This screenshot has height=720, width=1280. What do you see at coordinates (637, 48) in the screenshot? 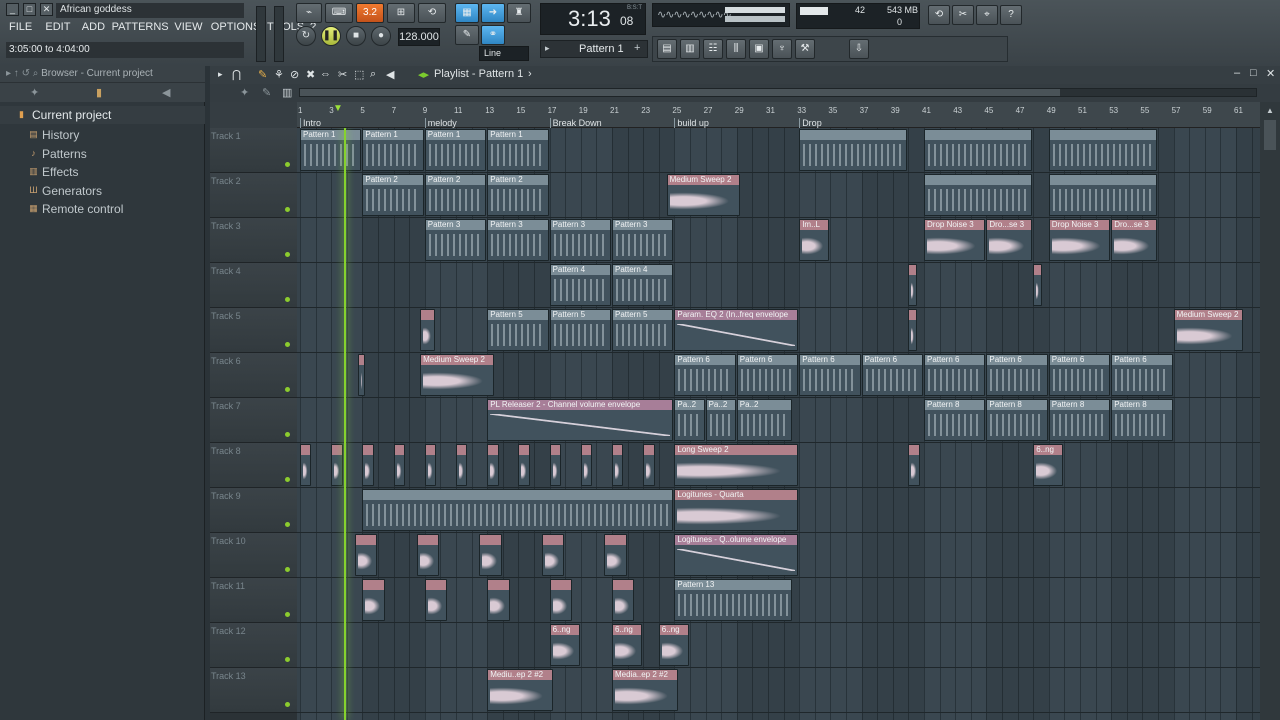
I see `add-pattern-icon: +` at bounding box center [637, 48].